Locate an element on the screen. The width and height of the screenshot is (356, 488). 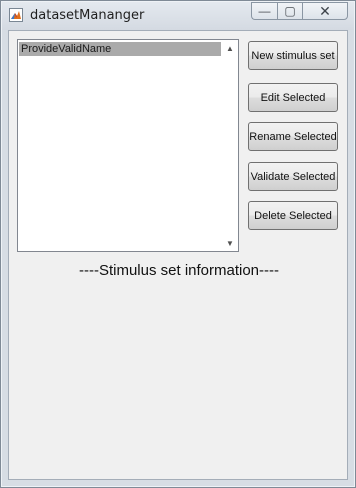
close-button: ✕ is located at coordinates (325, 11).